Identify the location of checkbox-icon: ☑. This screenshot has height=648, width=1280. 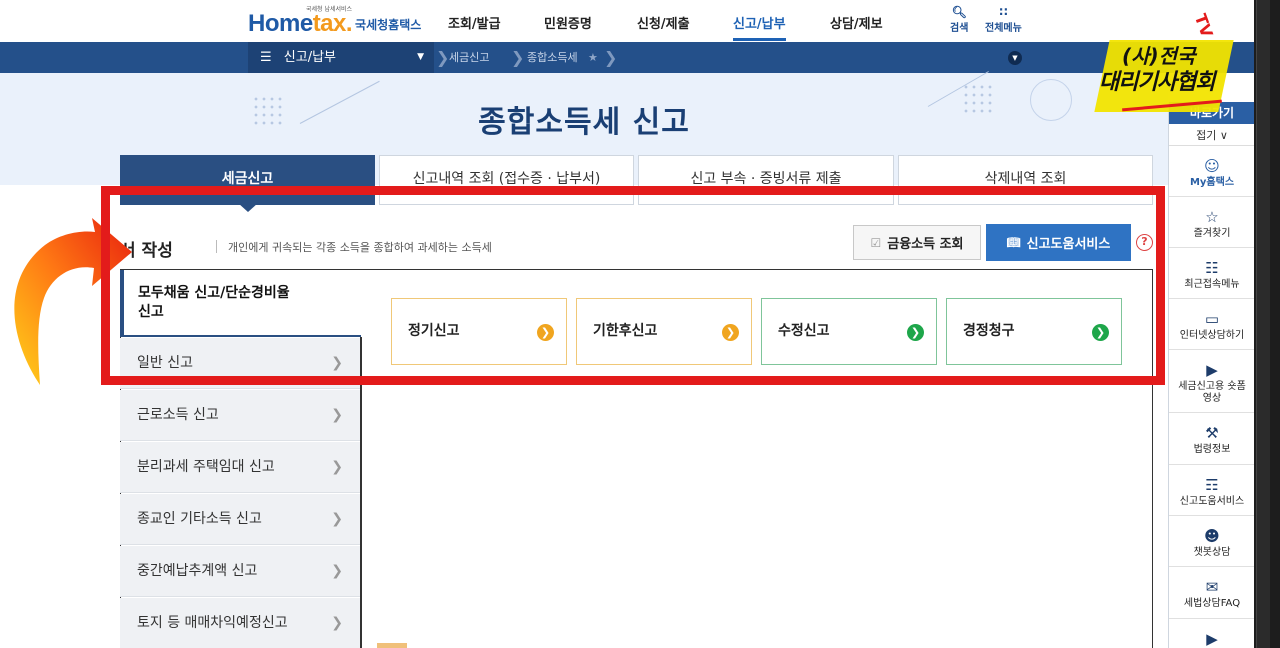
(876, 242).